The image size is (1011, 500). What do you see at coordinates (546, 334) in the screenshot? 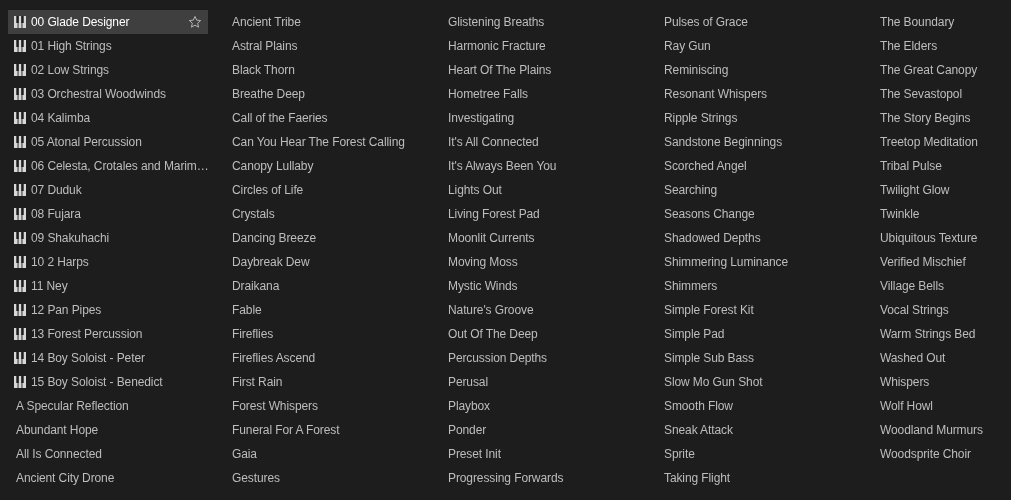
I see `preset-item: Out Of The Deep` at bounding box center [546, 334].